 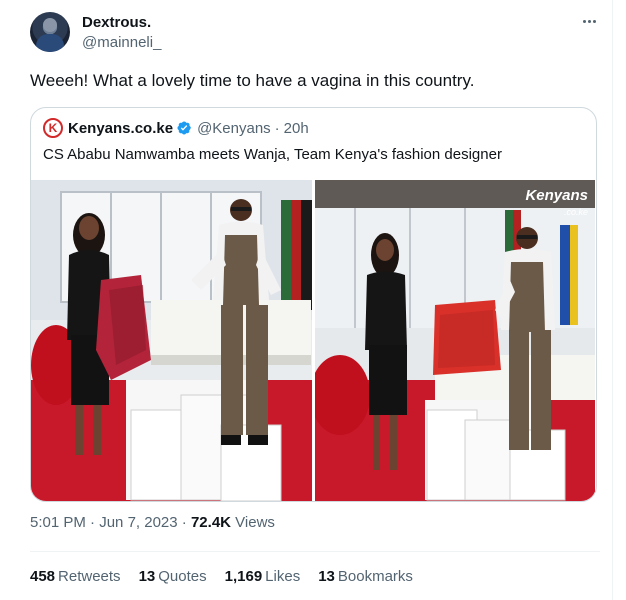 I want to click on tweet-time: 5:01 PM, so click(x=58, y=522).